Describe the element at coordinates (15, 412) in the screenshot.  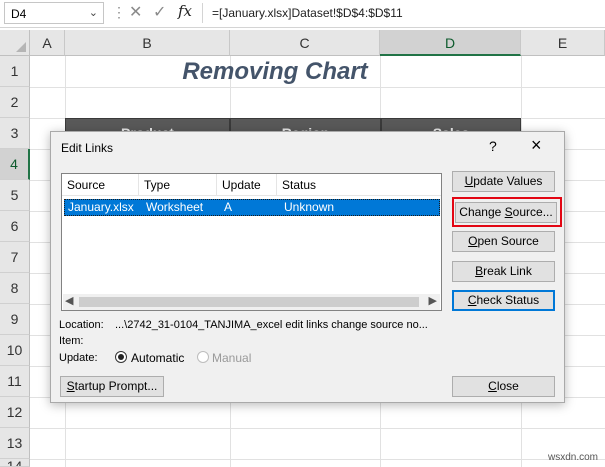
I see `row-header-12: 12` at that location.